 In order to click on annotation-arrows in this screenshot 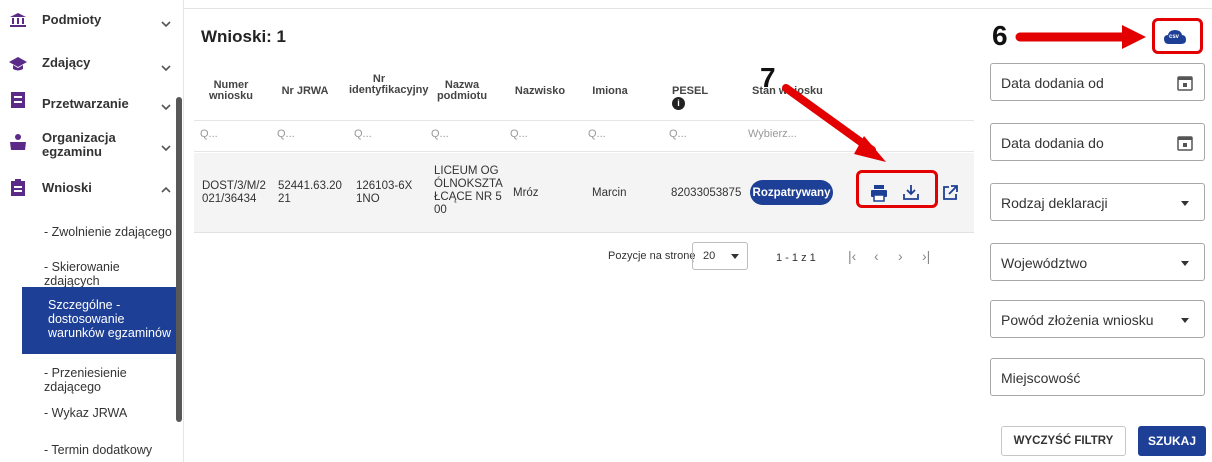, I will do `click(964, 93)`.